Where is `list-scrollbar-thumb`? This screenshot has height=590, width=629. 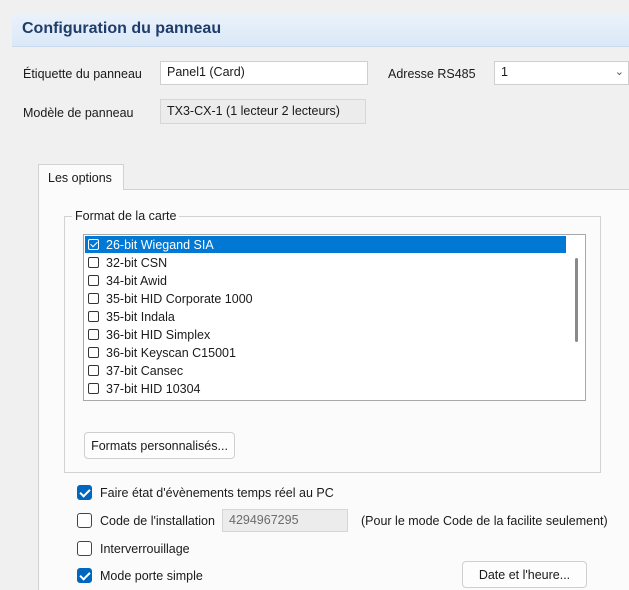 list-scrollbar-thumb is located at coordinates (576, 300).